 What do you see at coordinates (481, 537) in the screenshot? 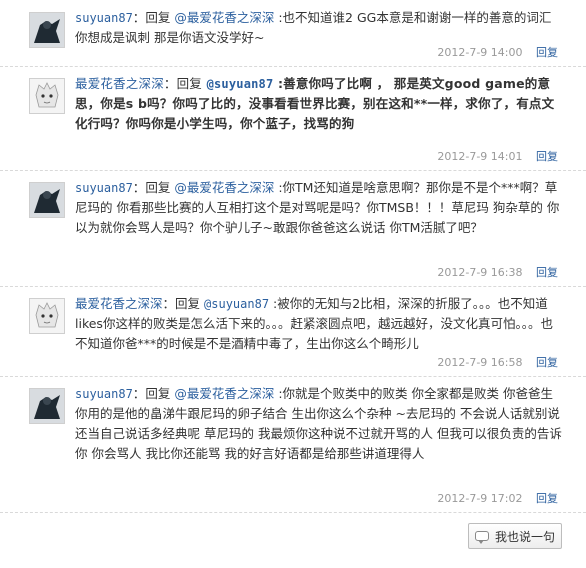
I see `speech-bubble-icon` at bounding box center [481, 537].